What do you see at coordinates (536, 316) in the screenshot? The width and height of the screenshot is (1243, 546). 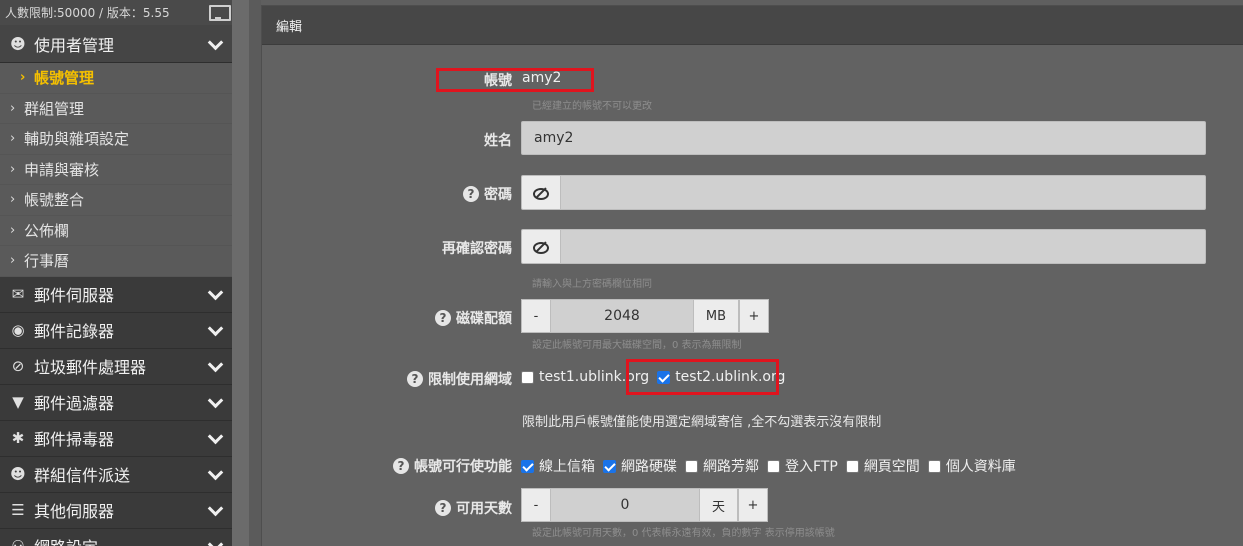 I see `quota-decrement-button: -` at bounding box center [536, 316].